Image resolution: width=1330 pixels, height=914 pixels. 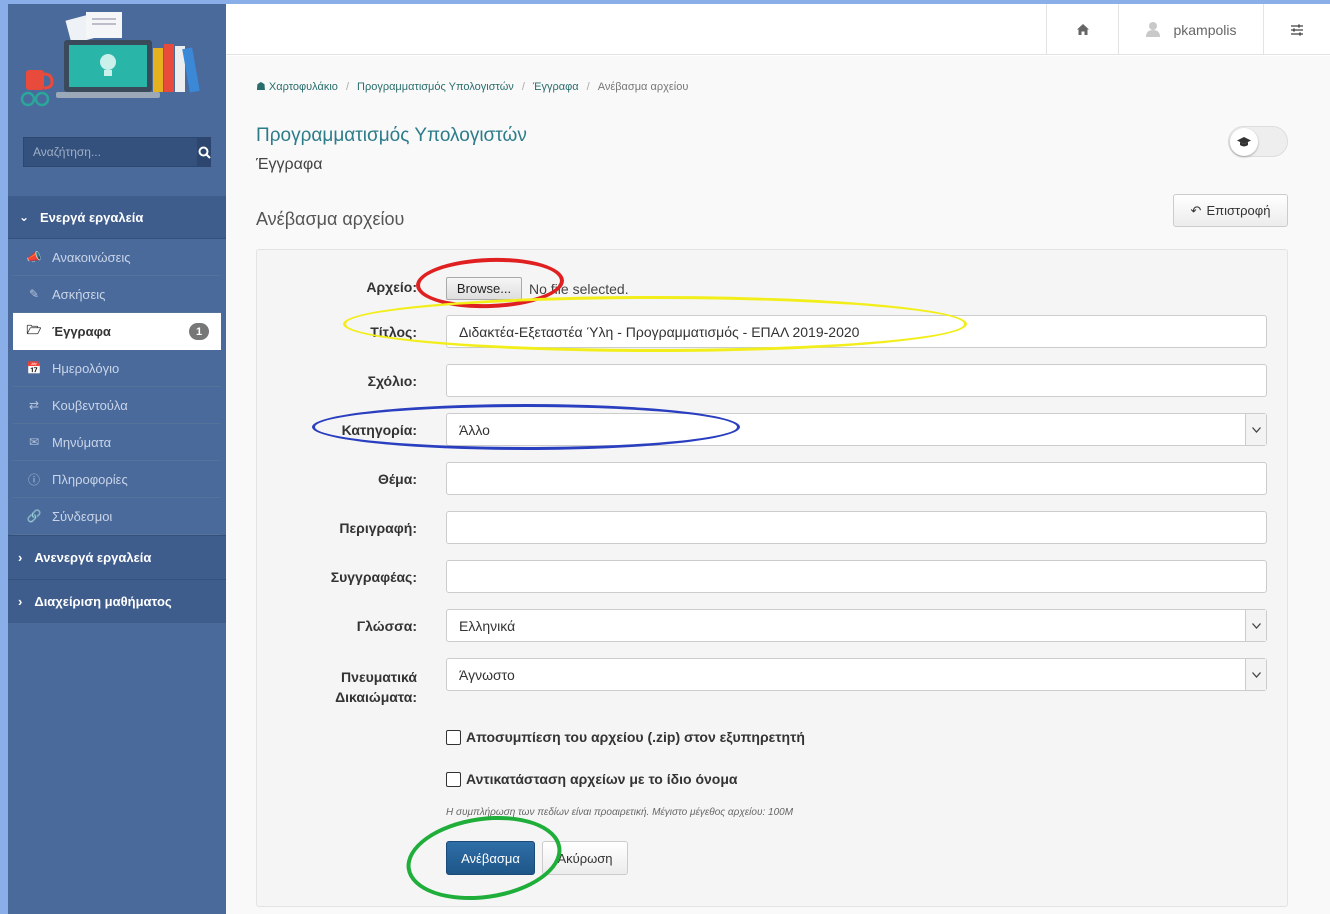 I want to click on language-selected-value: Ελληνικά, so click(x=487, y=625).